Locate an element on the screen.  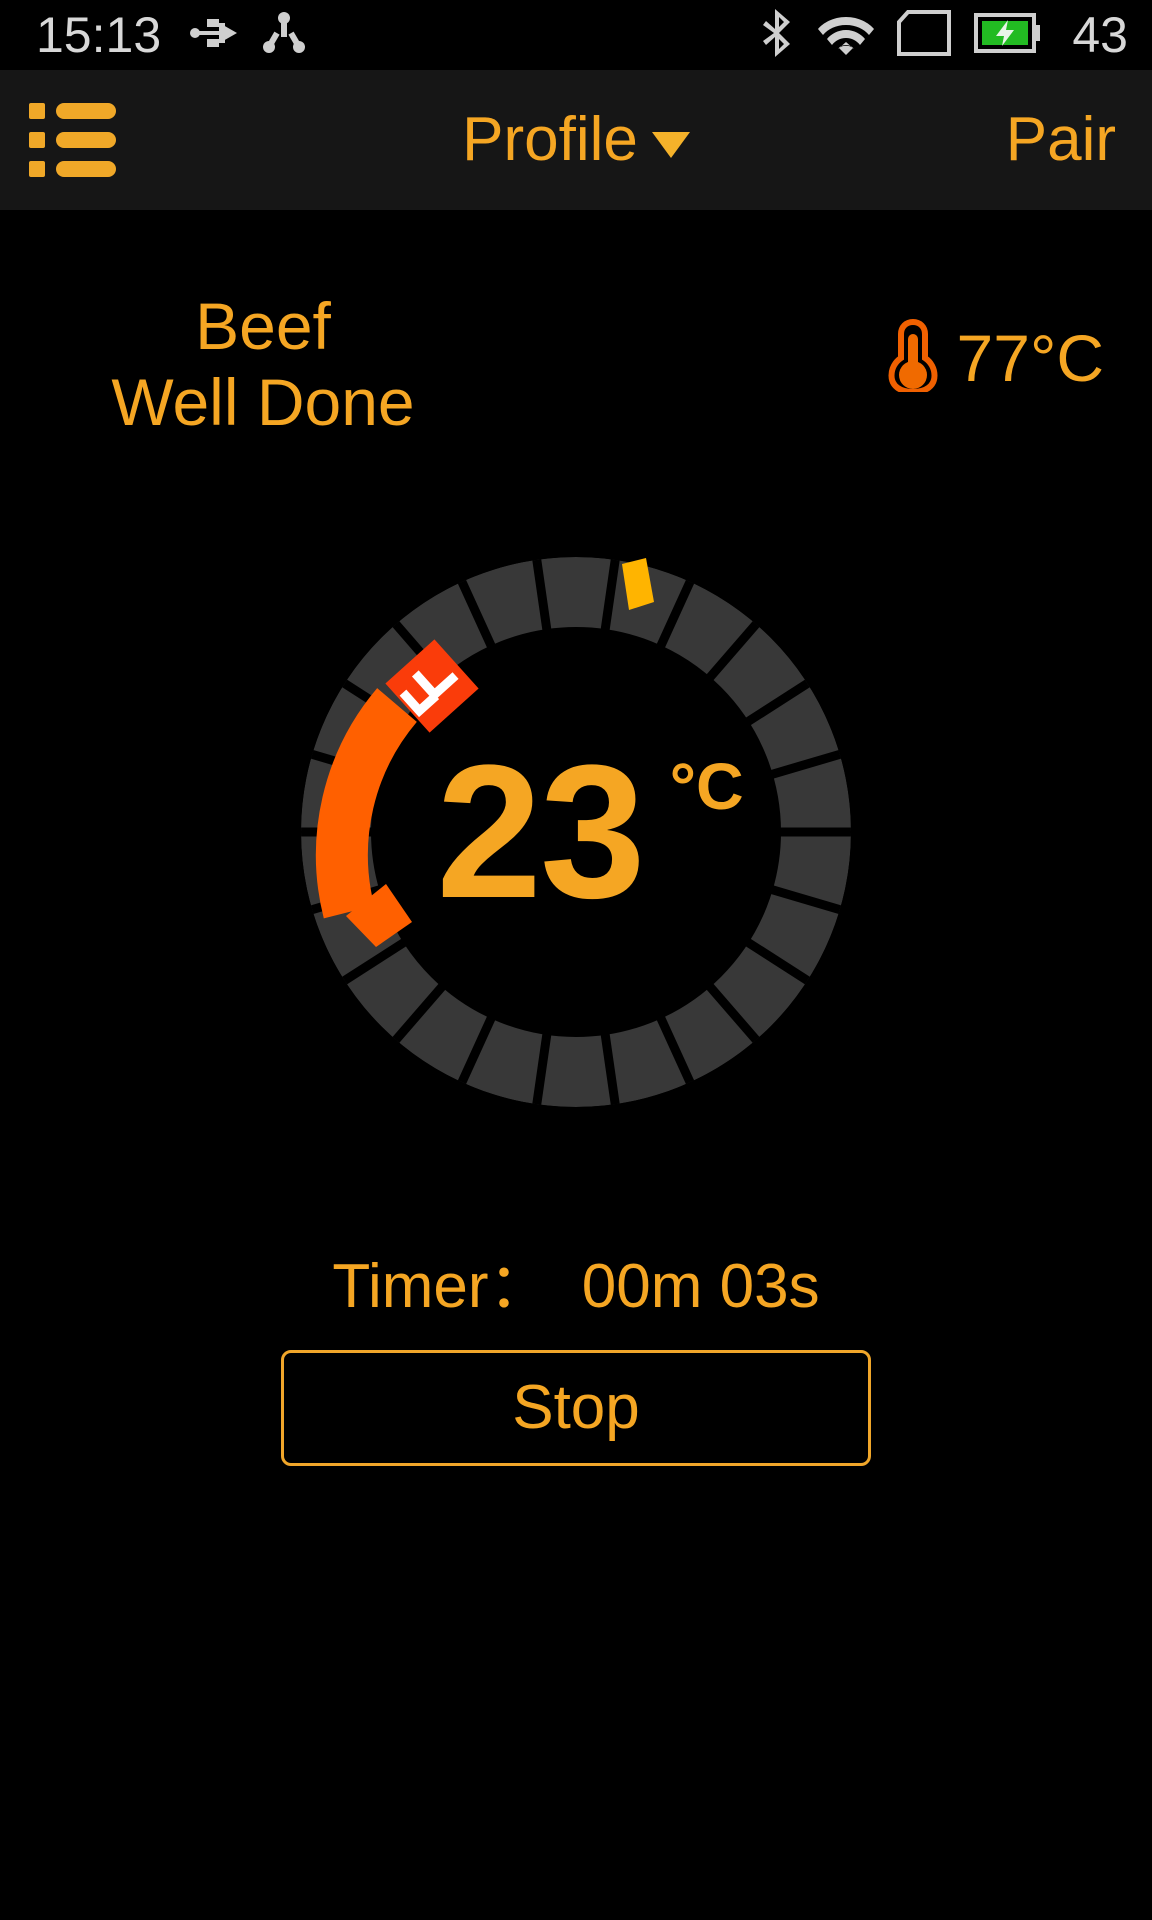
chevron-down-icon is located at coordinates (670, 145).